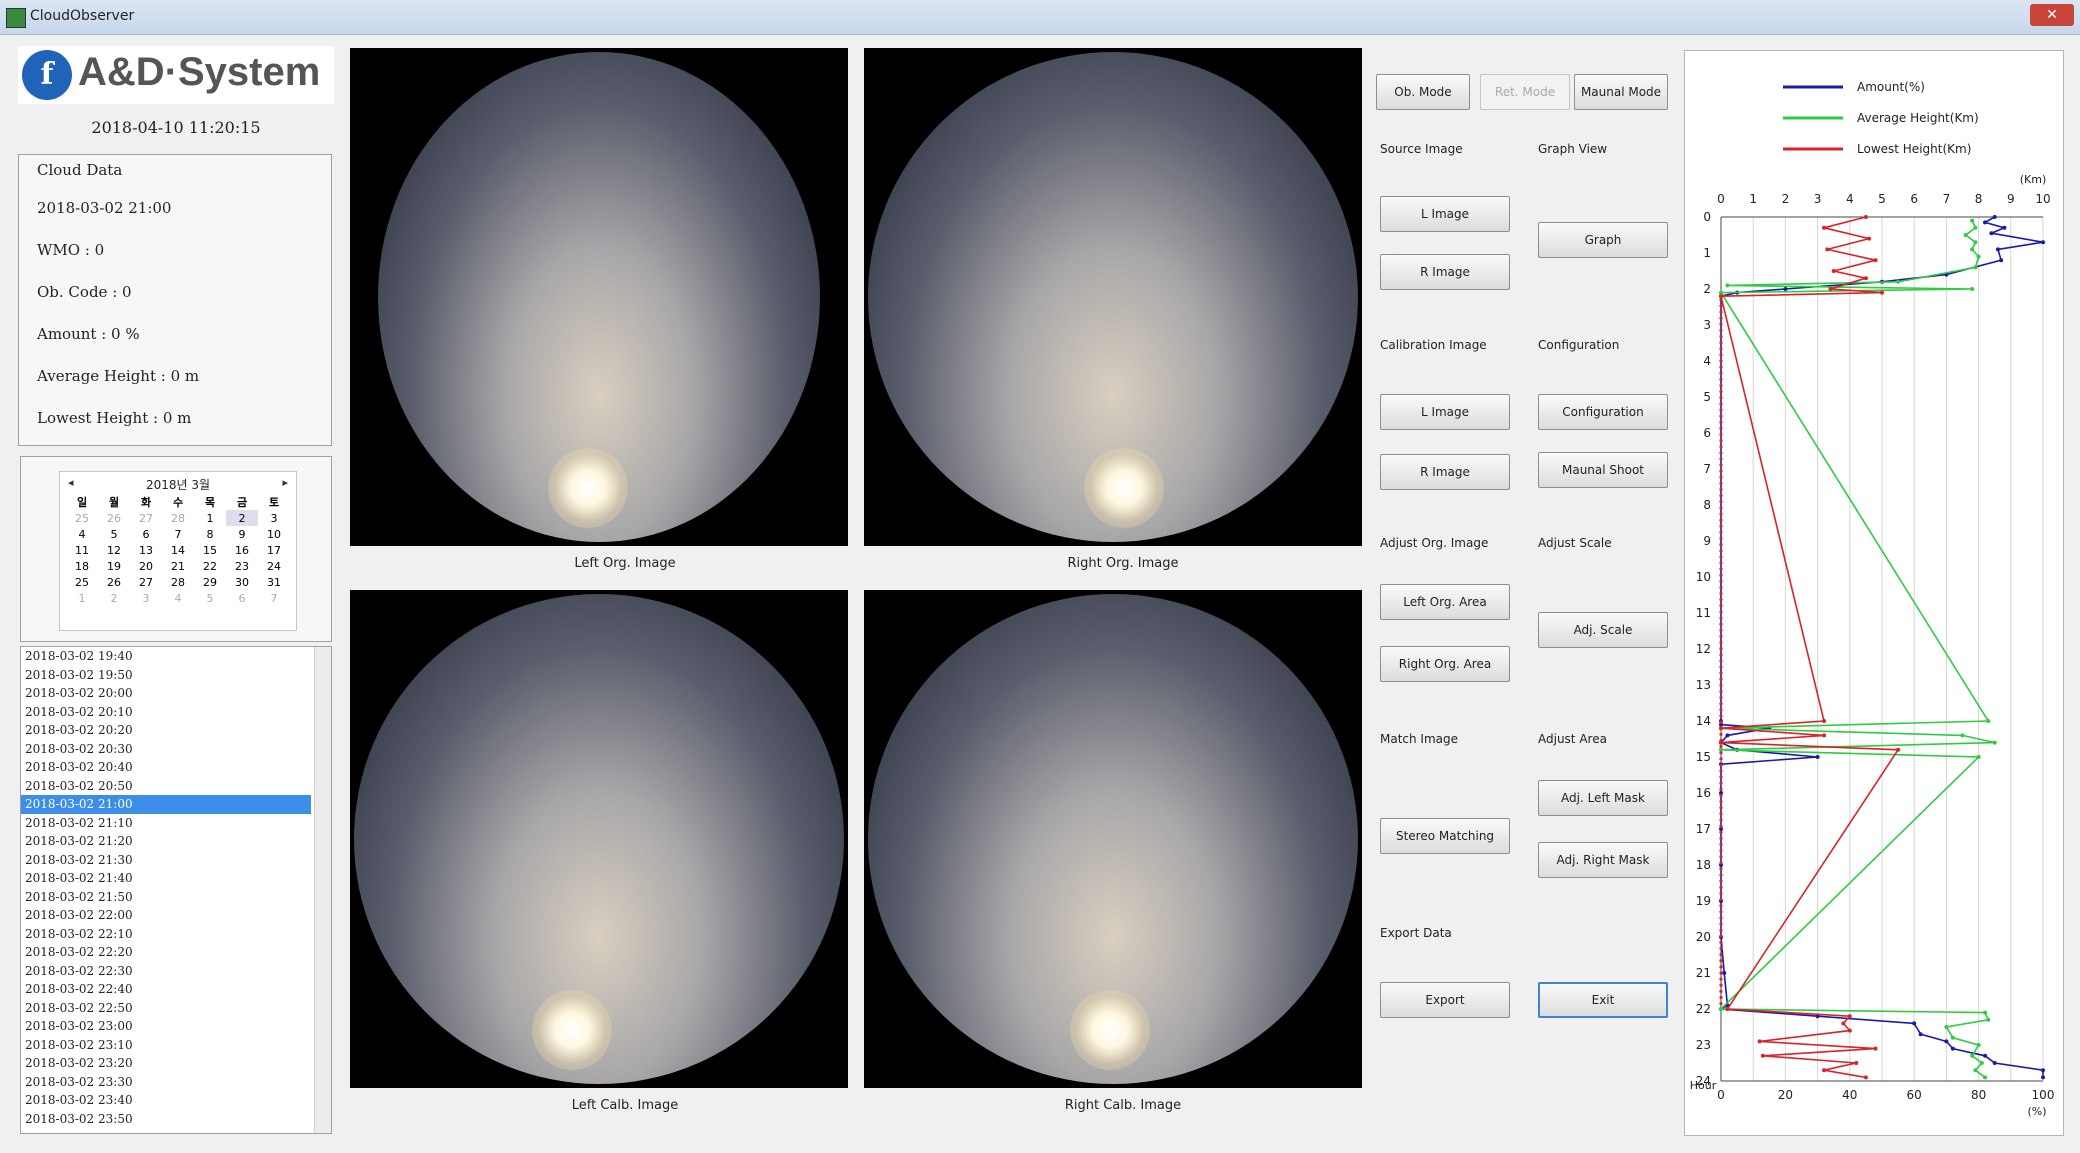 Image resolution: width=2080 pixels, height=1153 pixels. What do you see at coordinates (210, 550) in the screenshot?
I see `calendar-day: 15` at bounding box center [210, 550].